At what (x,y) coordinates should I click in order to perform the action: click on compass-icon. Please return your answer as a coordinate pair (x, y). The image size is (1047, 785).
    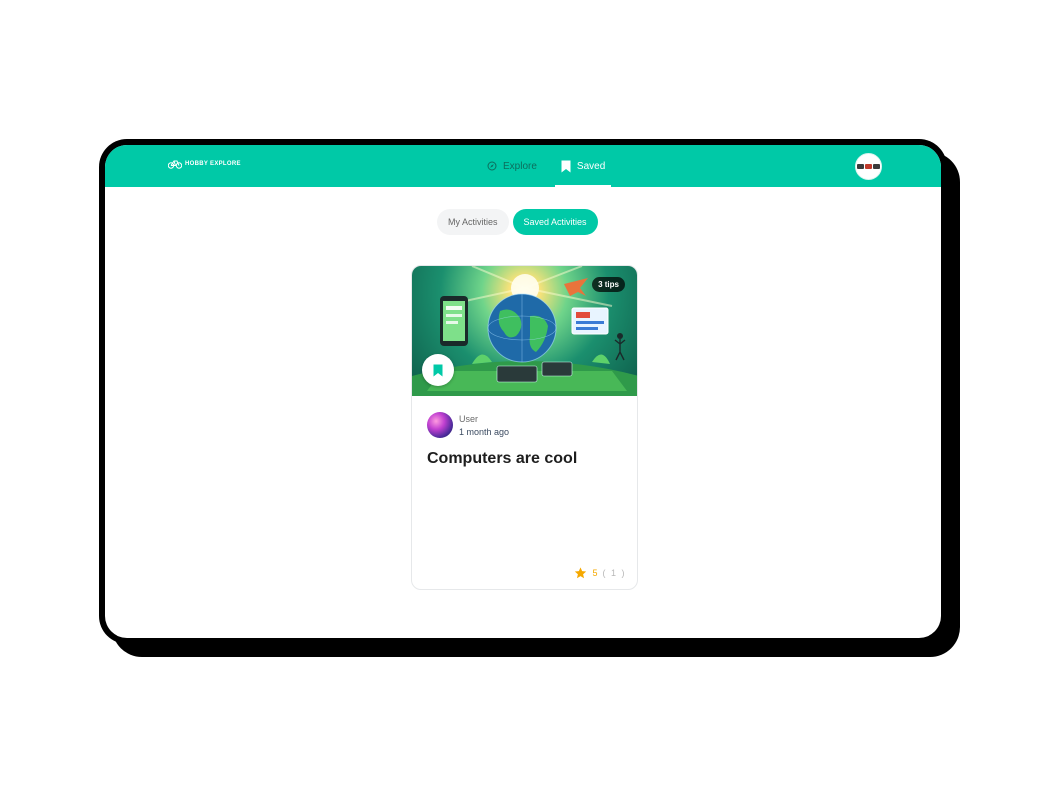
    Looking at the image, I should click on (492, 166).